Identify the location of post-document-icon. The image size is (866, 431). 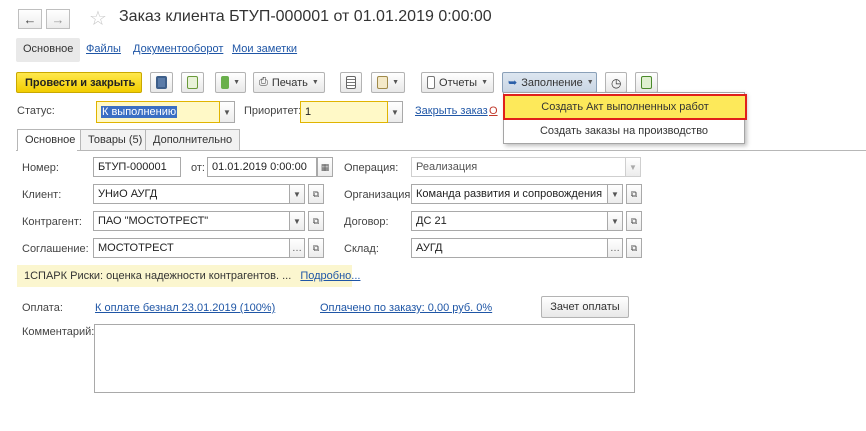
(192, 82).